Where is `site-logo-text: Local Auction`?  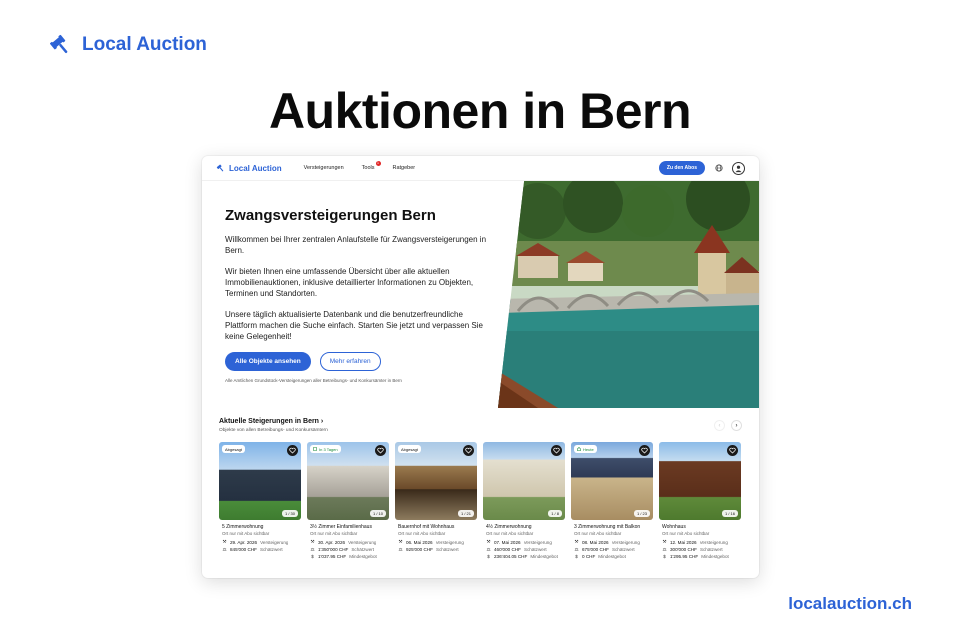
site-logo-text: Local Auction is located at coordinates (255, 168).